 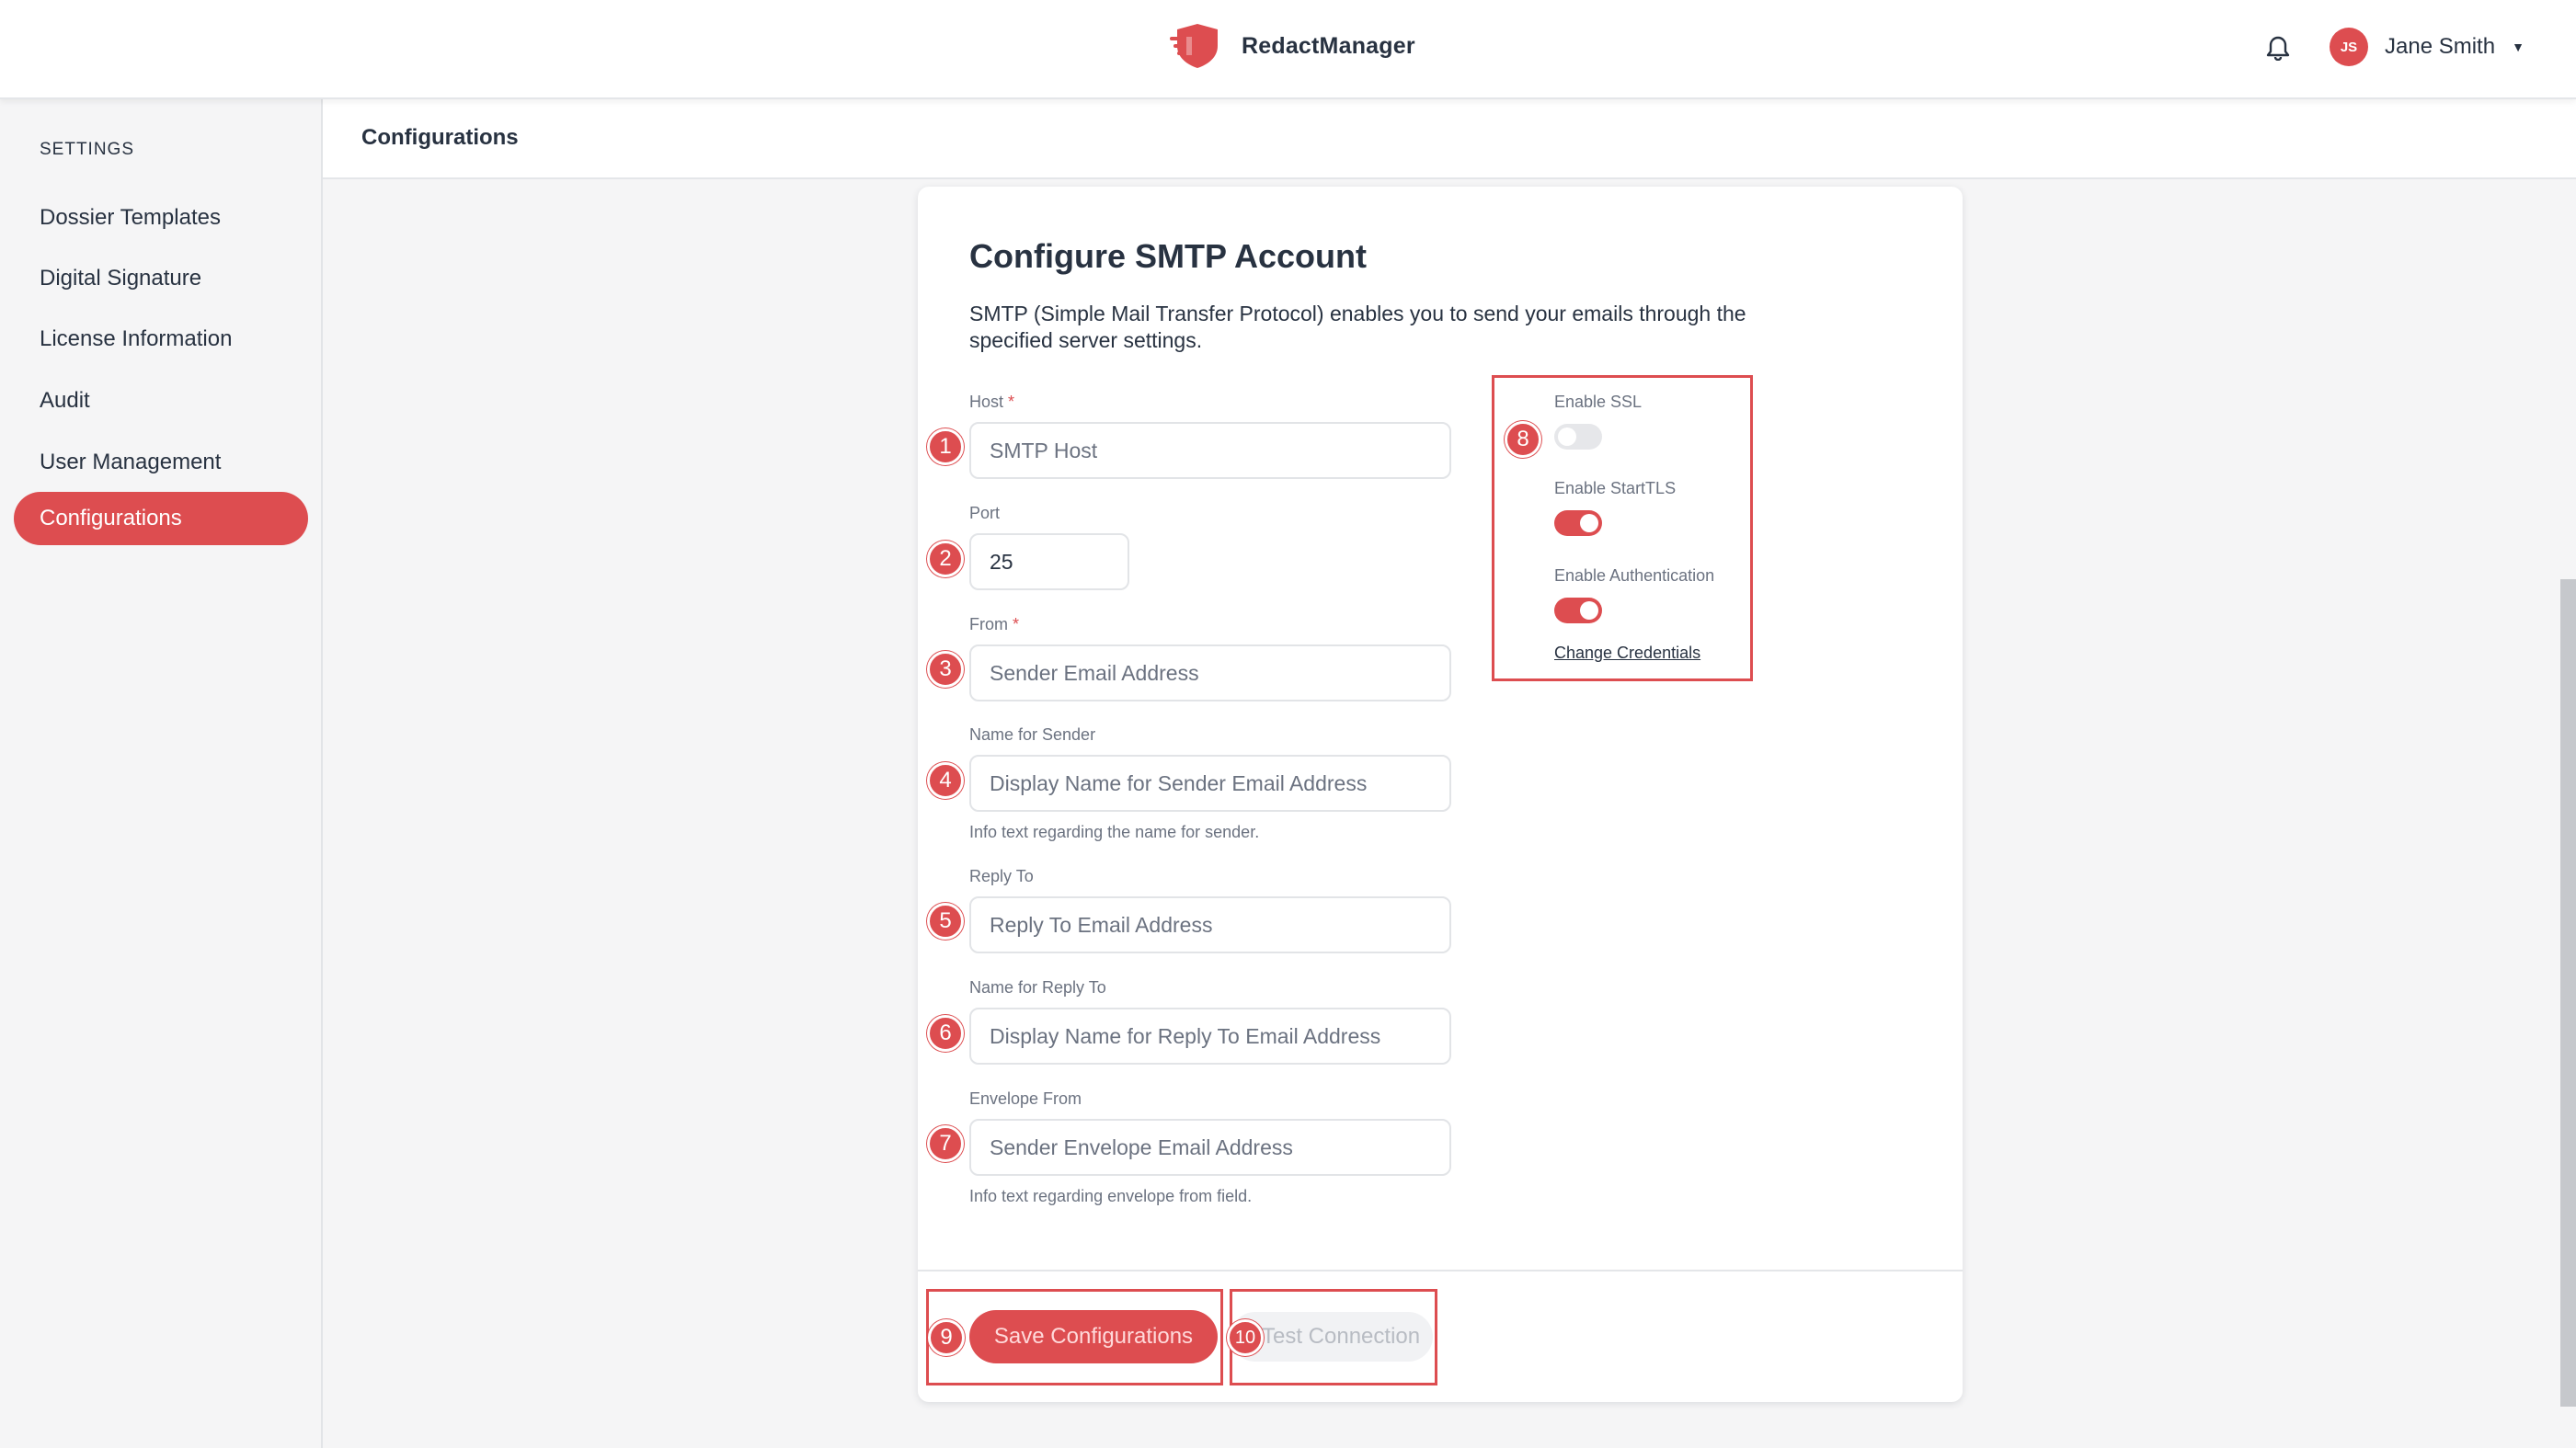 I want to click on sidebar-item-dossier-templates: Dossier Templates, so click(x=161, y=218).